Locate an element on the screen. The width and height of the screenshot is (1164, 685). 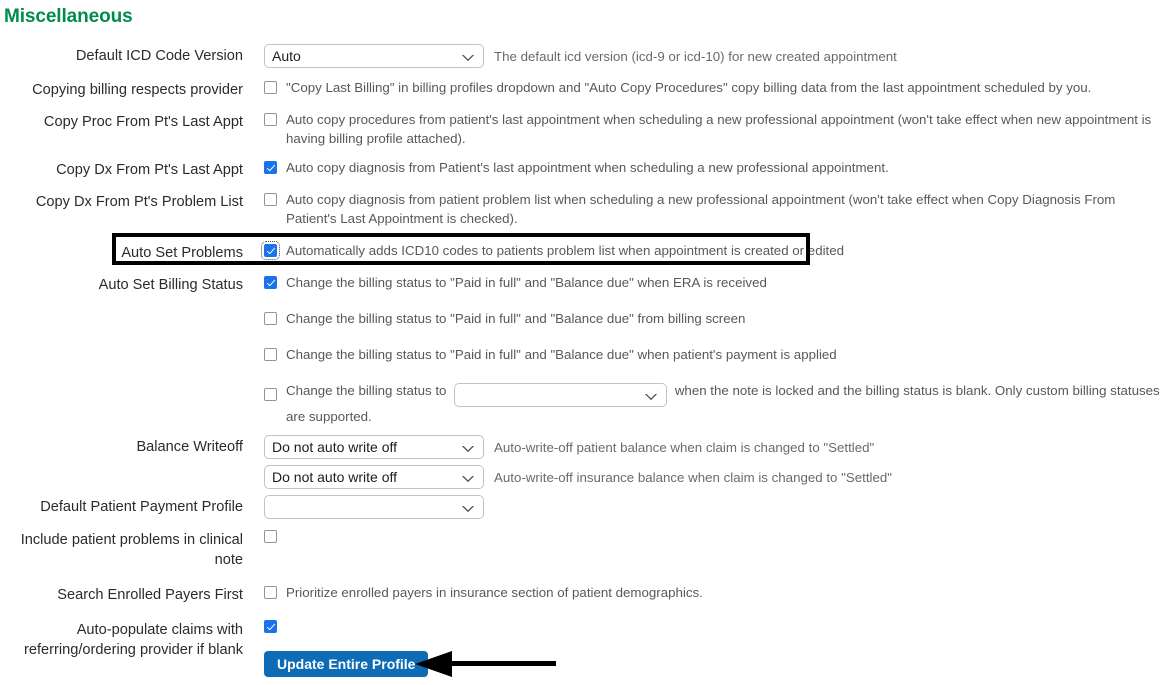
select-default-patient-payment-profile is located at coordinates (374, 507).